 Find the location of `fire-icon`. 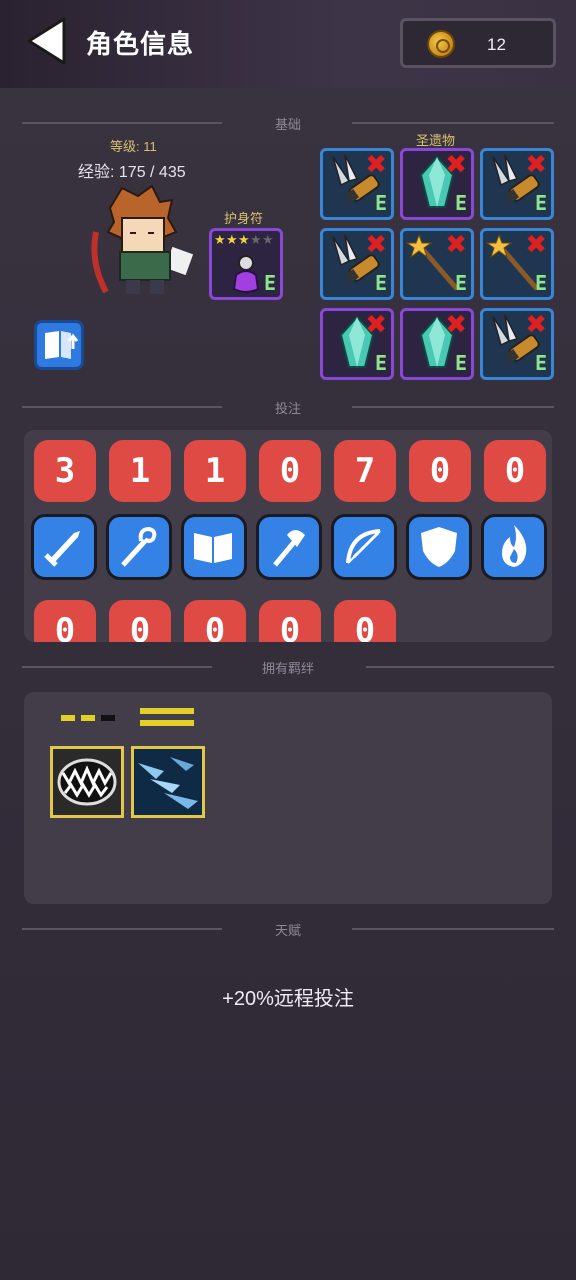

fire-icon is located at coordinates (514, 546).